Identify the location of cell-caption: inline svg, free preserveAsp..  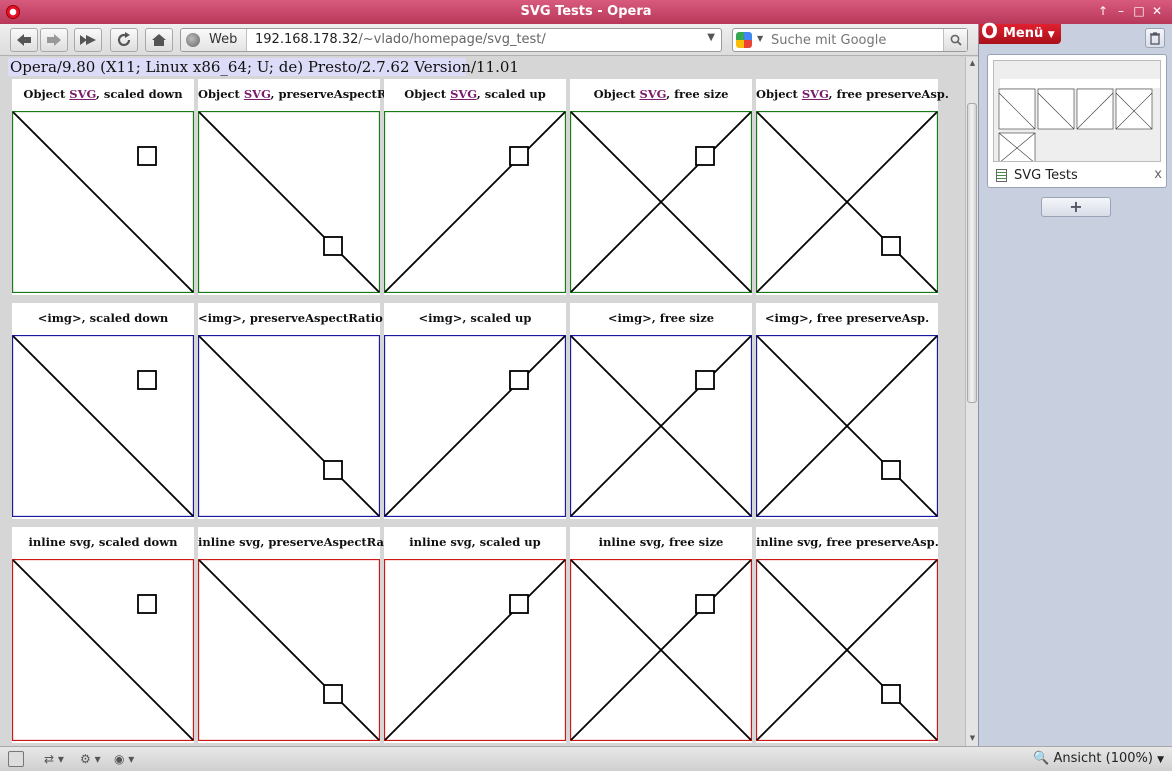
(847, 542).